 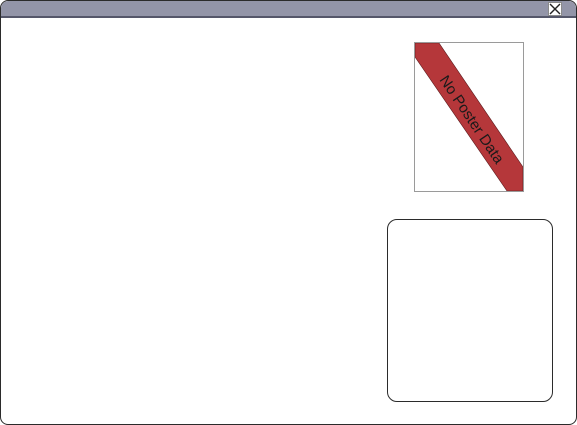 What do you see at coordinates (472, 119) in the screenshot?
I see `no-poster-label: No Poster Data` at bounding box center [472, 119].